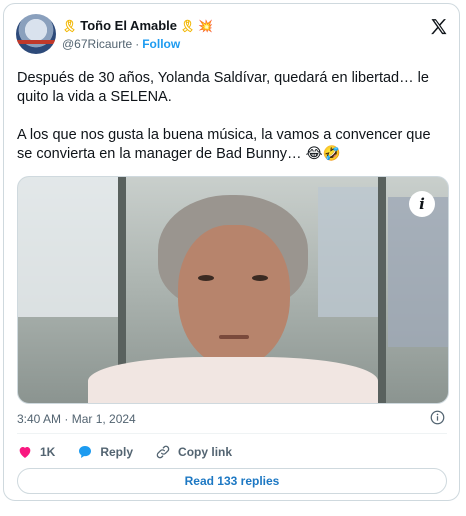  I want to click on link-icon, so click(163, 452).